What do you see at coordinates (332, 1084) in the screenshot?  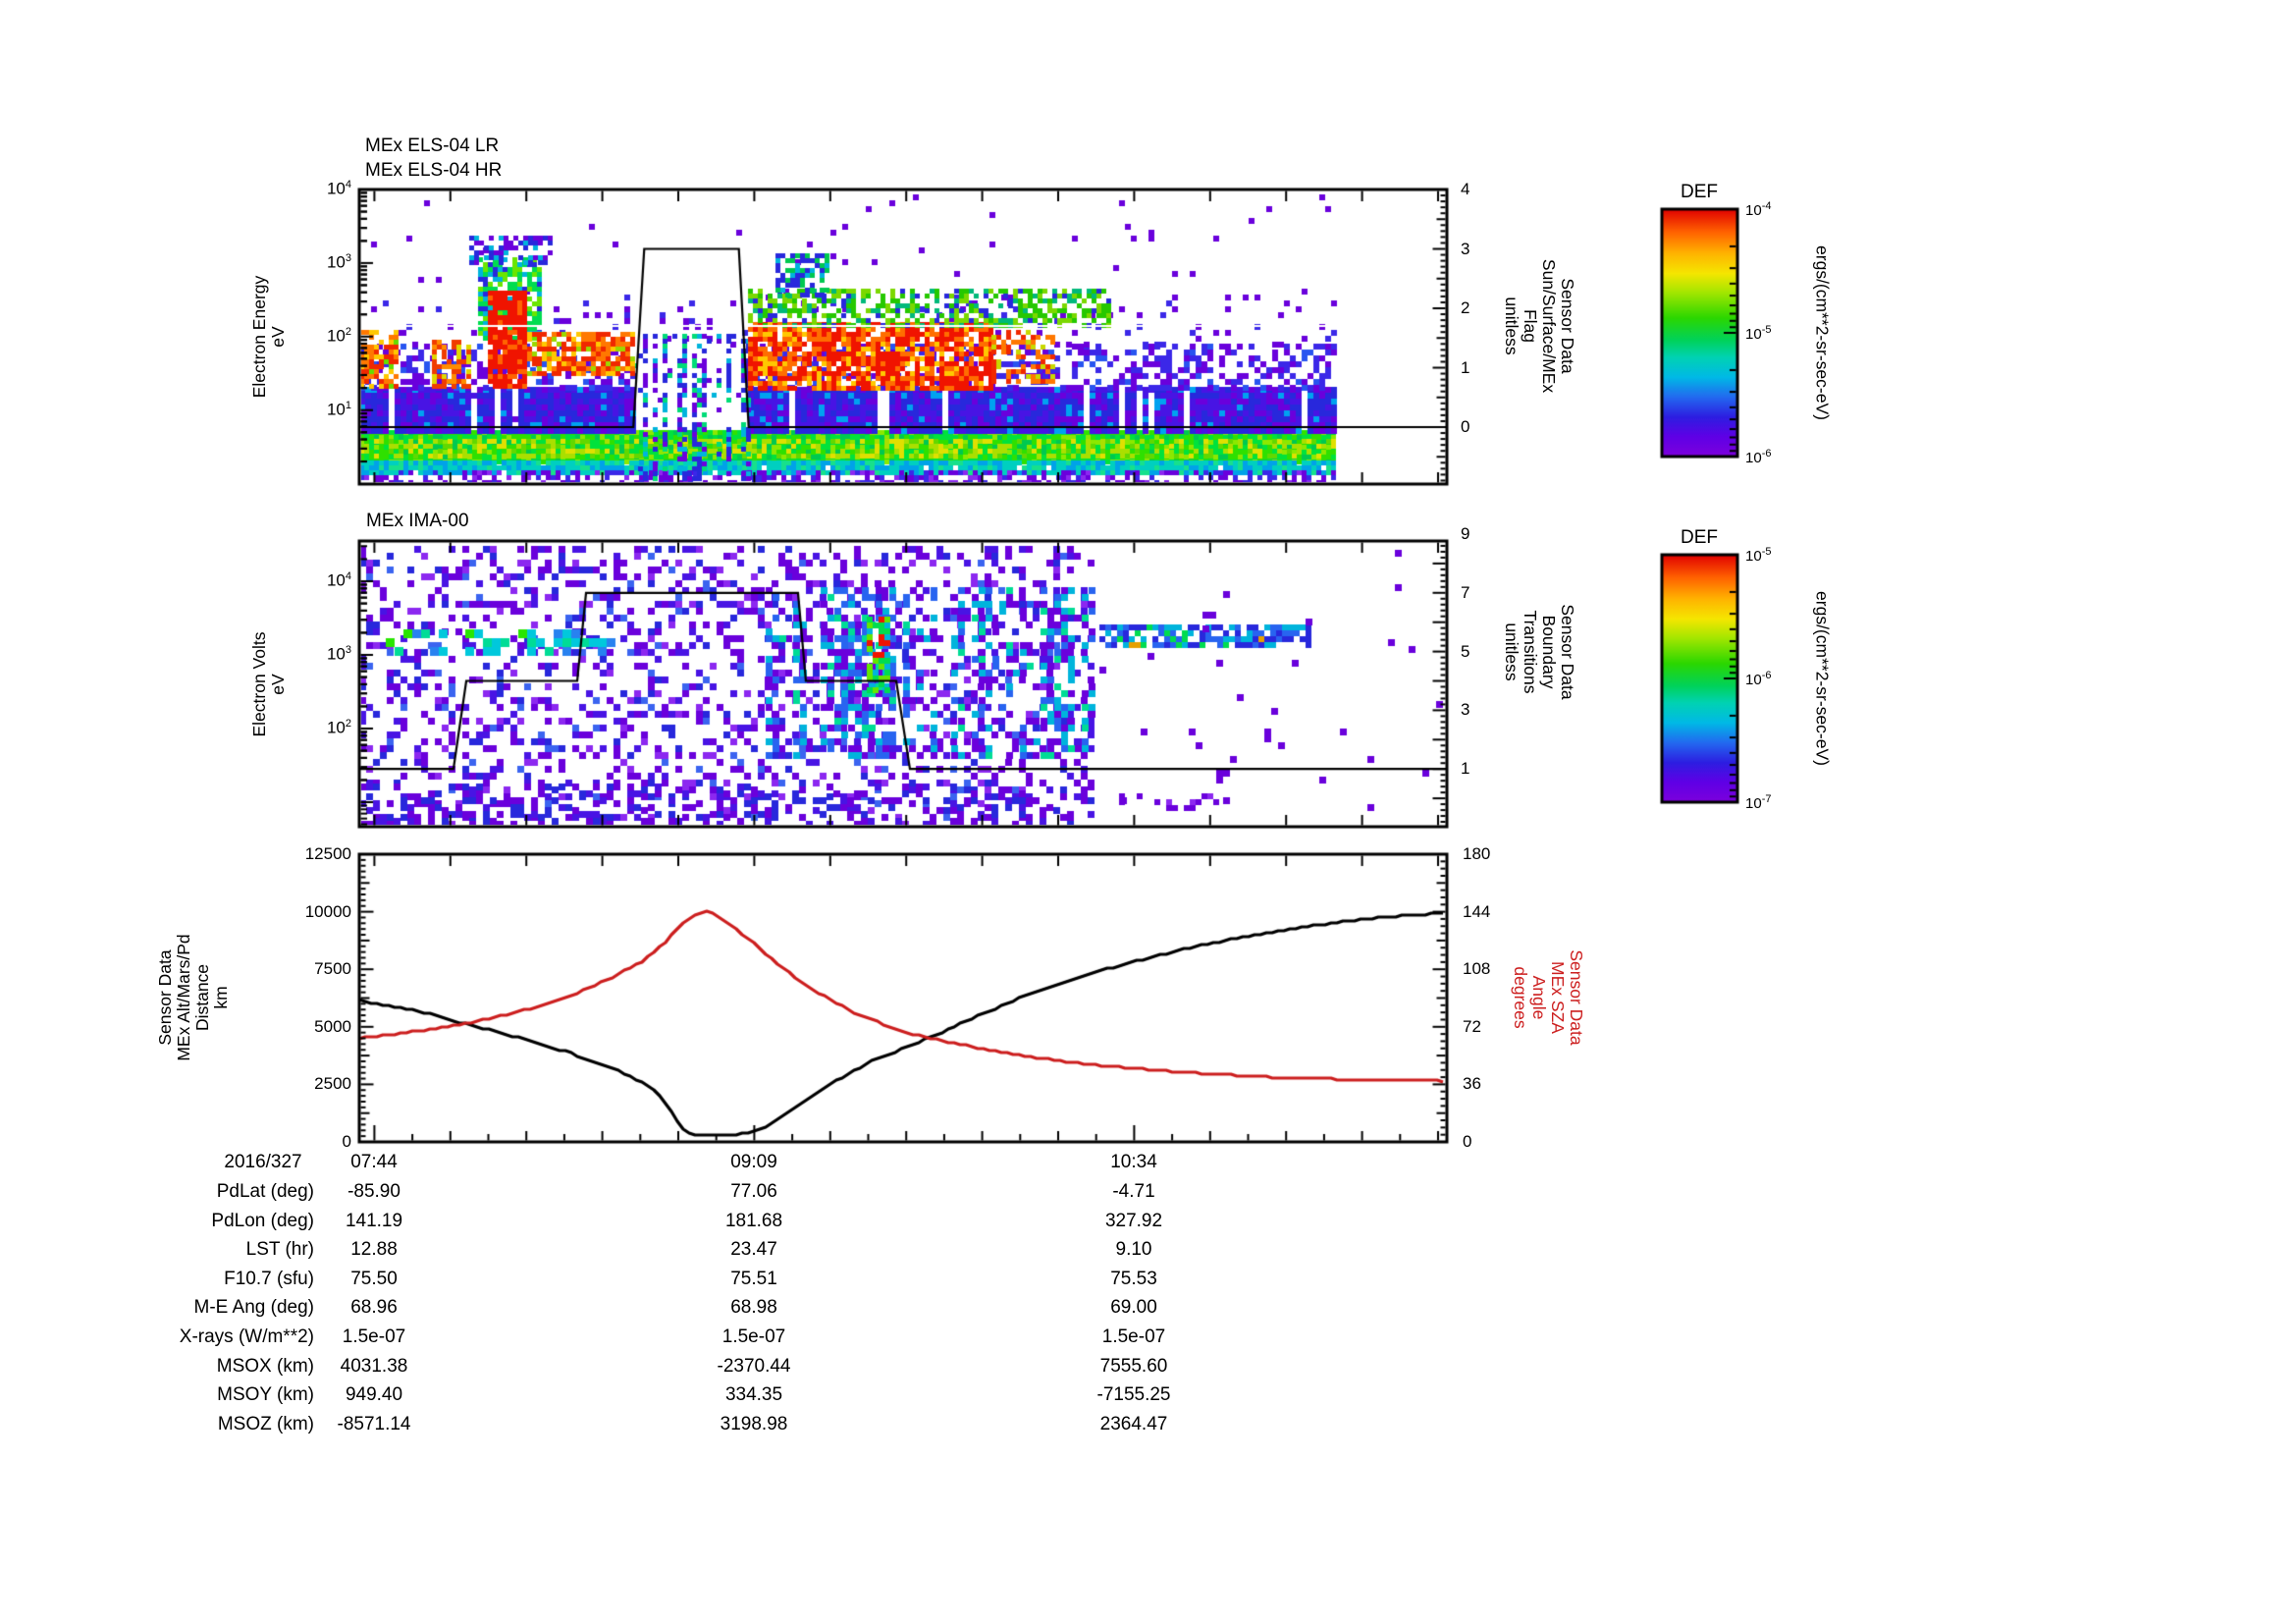 I see `distance-axis-tick-label: 2500` at bounding box center [332, 1084].